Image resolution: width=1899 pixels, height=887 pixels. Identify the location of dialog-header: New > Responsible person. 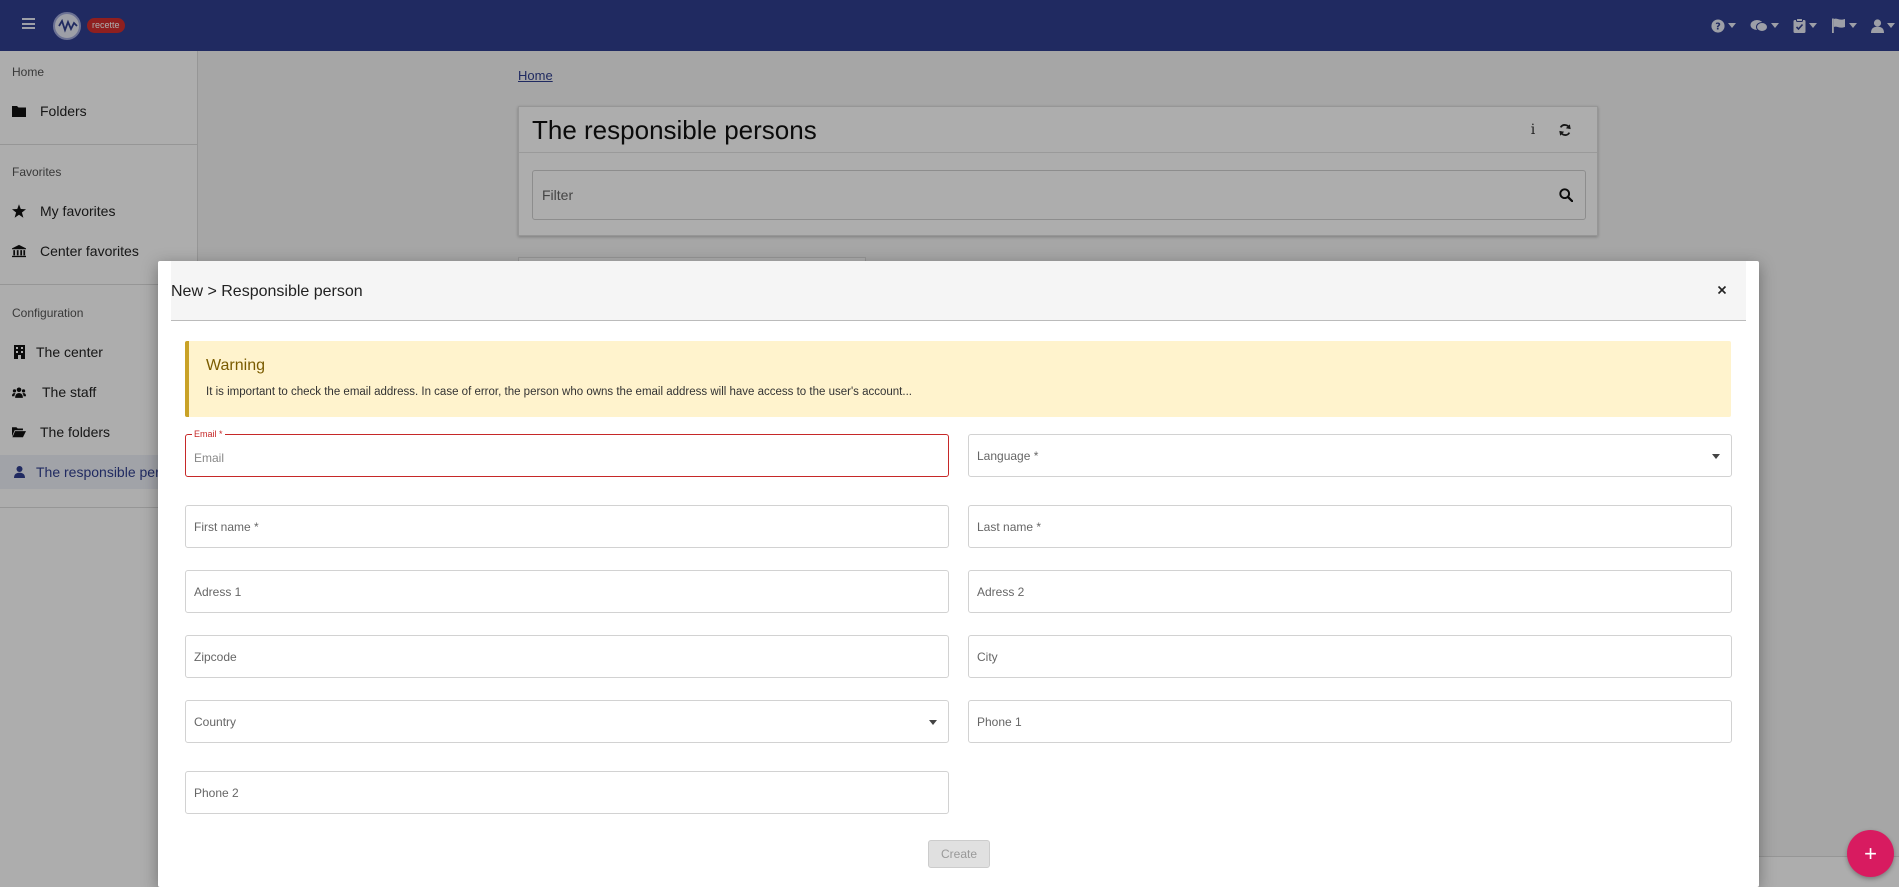
(958, 291).